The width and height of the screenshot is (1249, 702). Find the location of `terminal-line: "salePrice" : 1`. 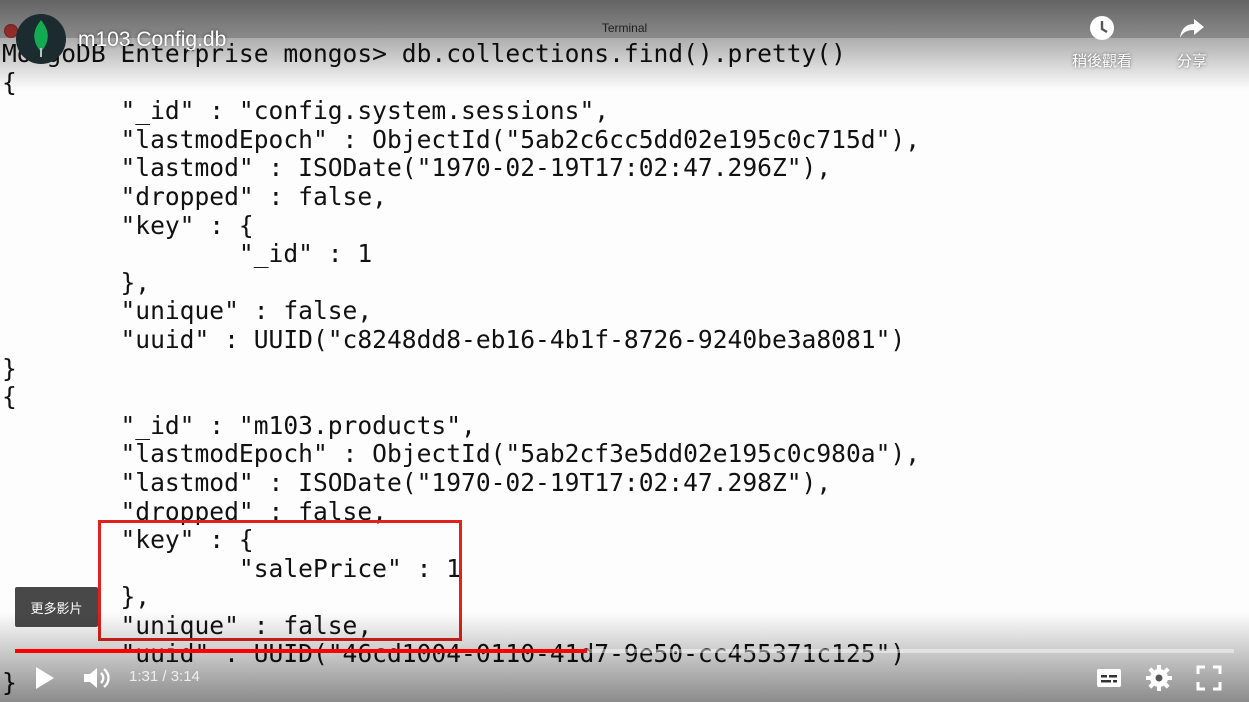

terminal-line: "salePrice" : 1 is located at coordinates (232, 568).